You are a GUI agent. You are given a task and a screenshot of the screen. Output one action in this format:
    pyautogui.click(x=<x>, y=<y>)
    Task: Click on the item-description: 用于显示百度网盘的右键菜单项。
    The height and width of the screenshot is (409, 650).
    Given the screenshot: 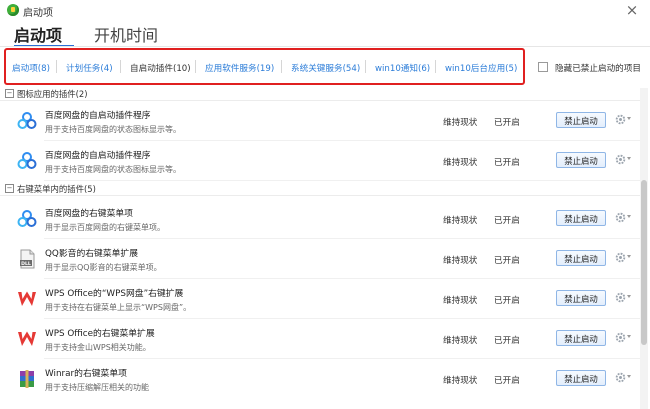 What is the action you would take?
    pyautogui.click(x=105, y=227)
    